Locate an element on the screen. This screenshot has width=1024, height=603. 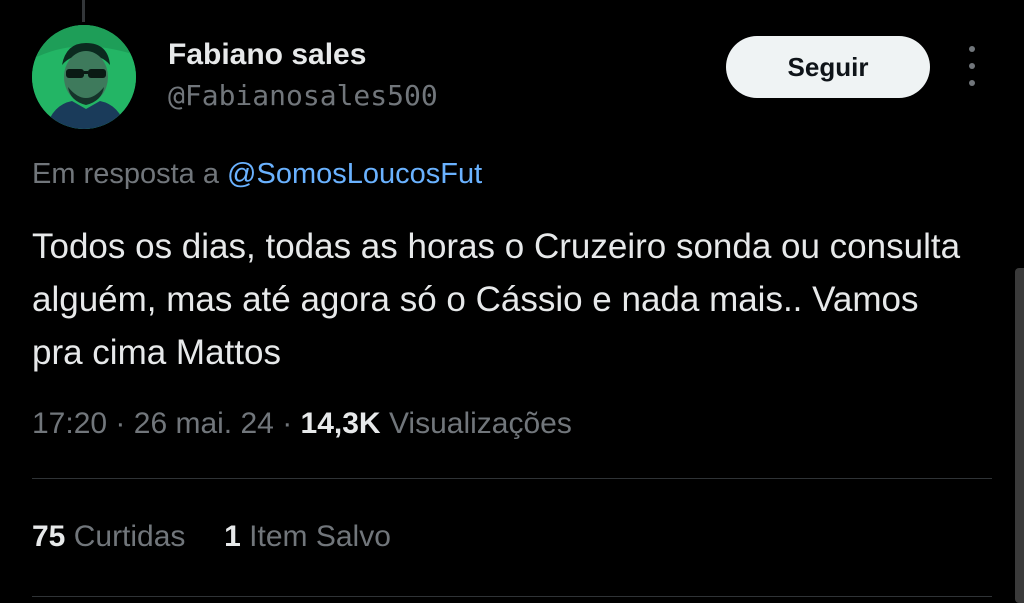
tweet-stats: 75 Curtidas 1 Item Salvo is located at coordinates (211, 537).